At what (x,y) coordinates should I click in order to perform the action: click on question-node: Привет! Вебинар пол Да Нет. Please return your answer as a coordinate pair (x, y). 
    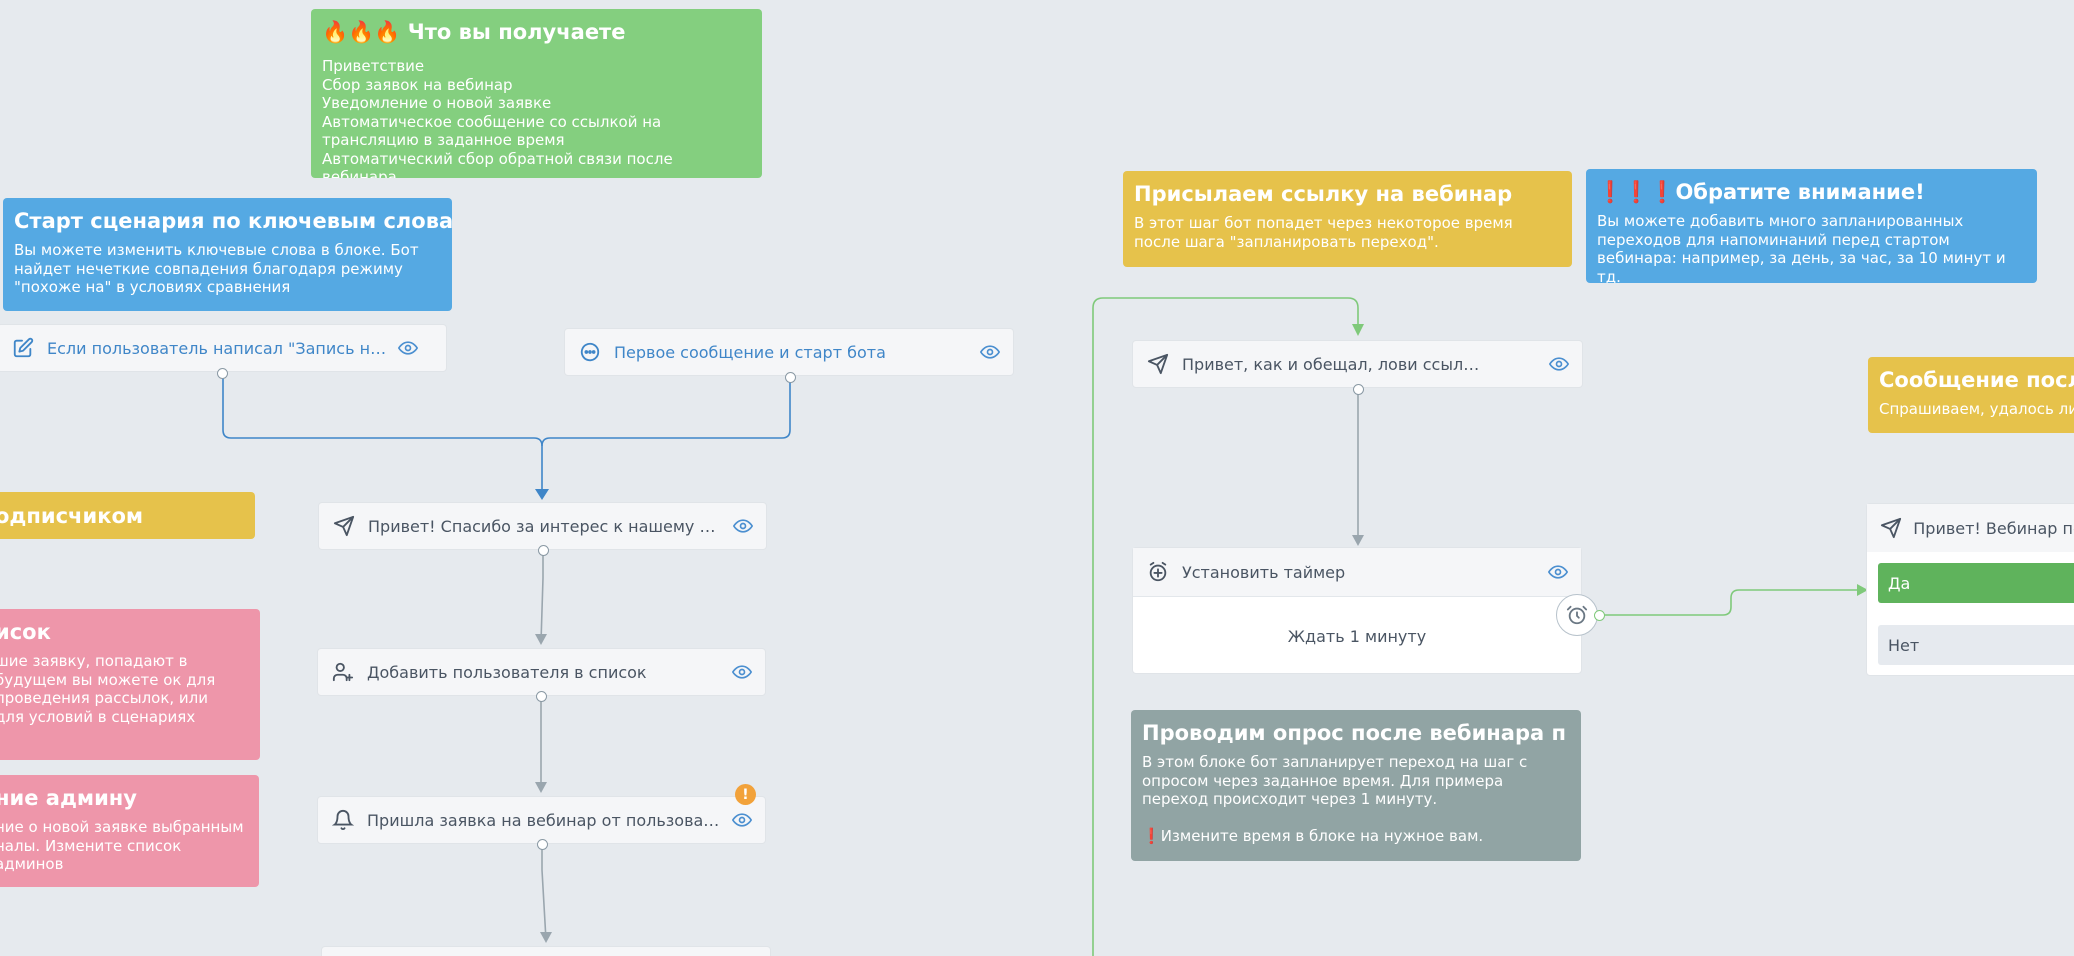
    Looking at the image, I should click on (1970, 589).